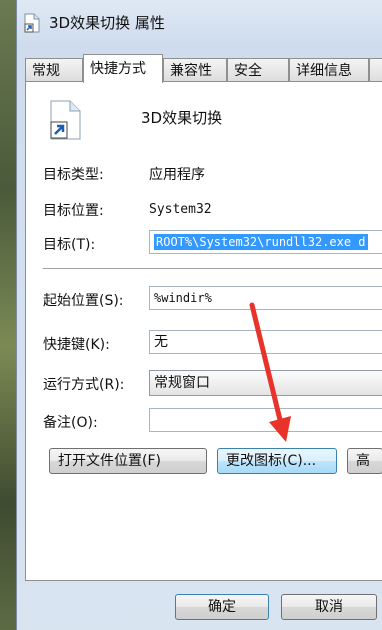  Describe the element at coordinates (73, 175) in the screenshot. I see `target-type-label: 目标类型:` at that location.